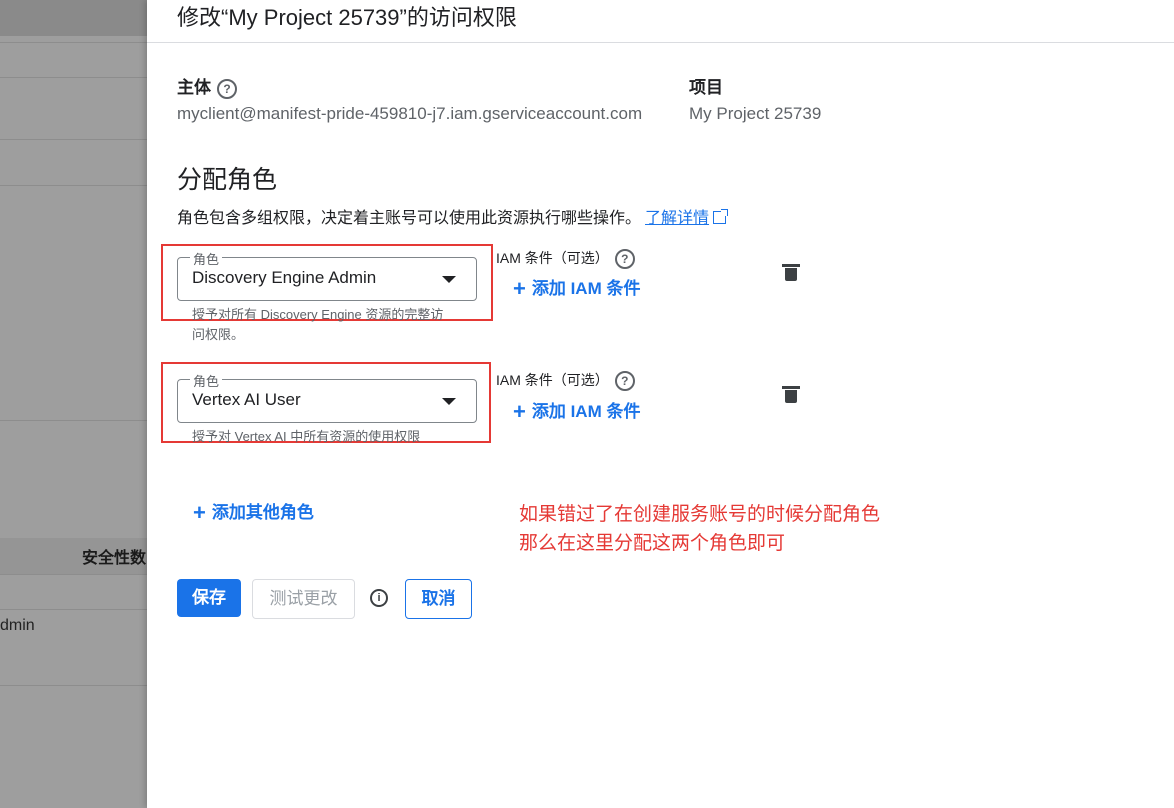 The width and height of the screenshot is (1174, 808). I want to click on add-other-role-button: + 添加其他角色, so click(253, 511).